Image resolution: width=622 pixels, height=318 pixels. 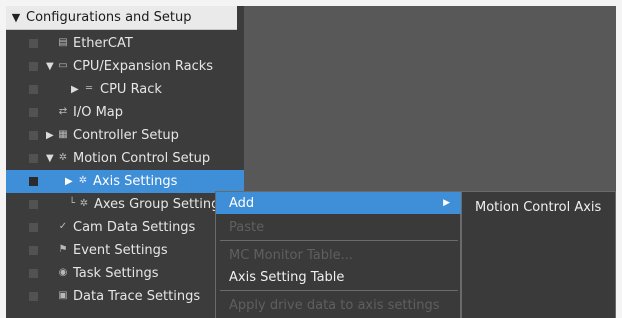 I want to click on tree-item-axes-group-settings: └ ✲ Axes Group Settings, so click(x=125, y=204).